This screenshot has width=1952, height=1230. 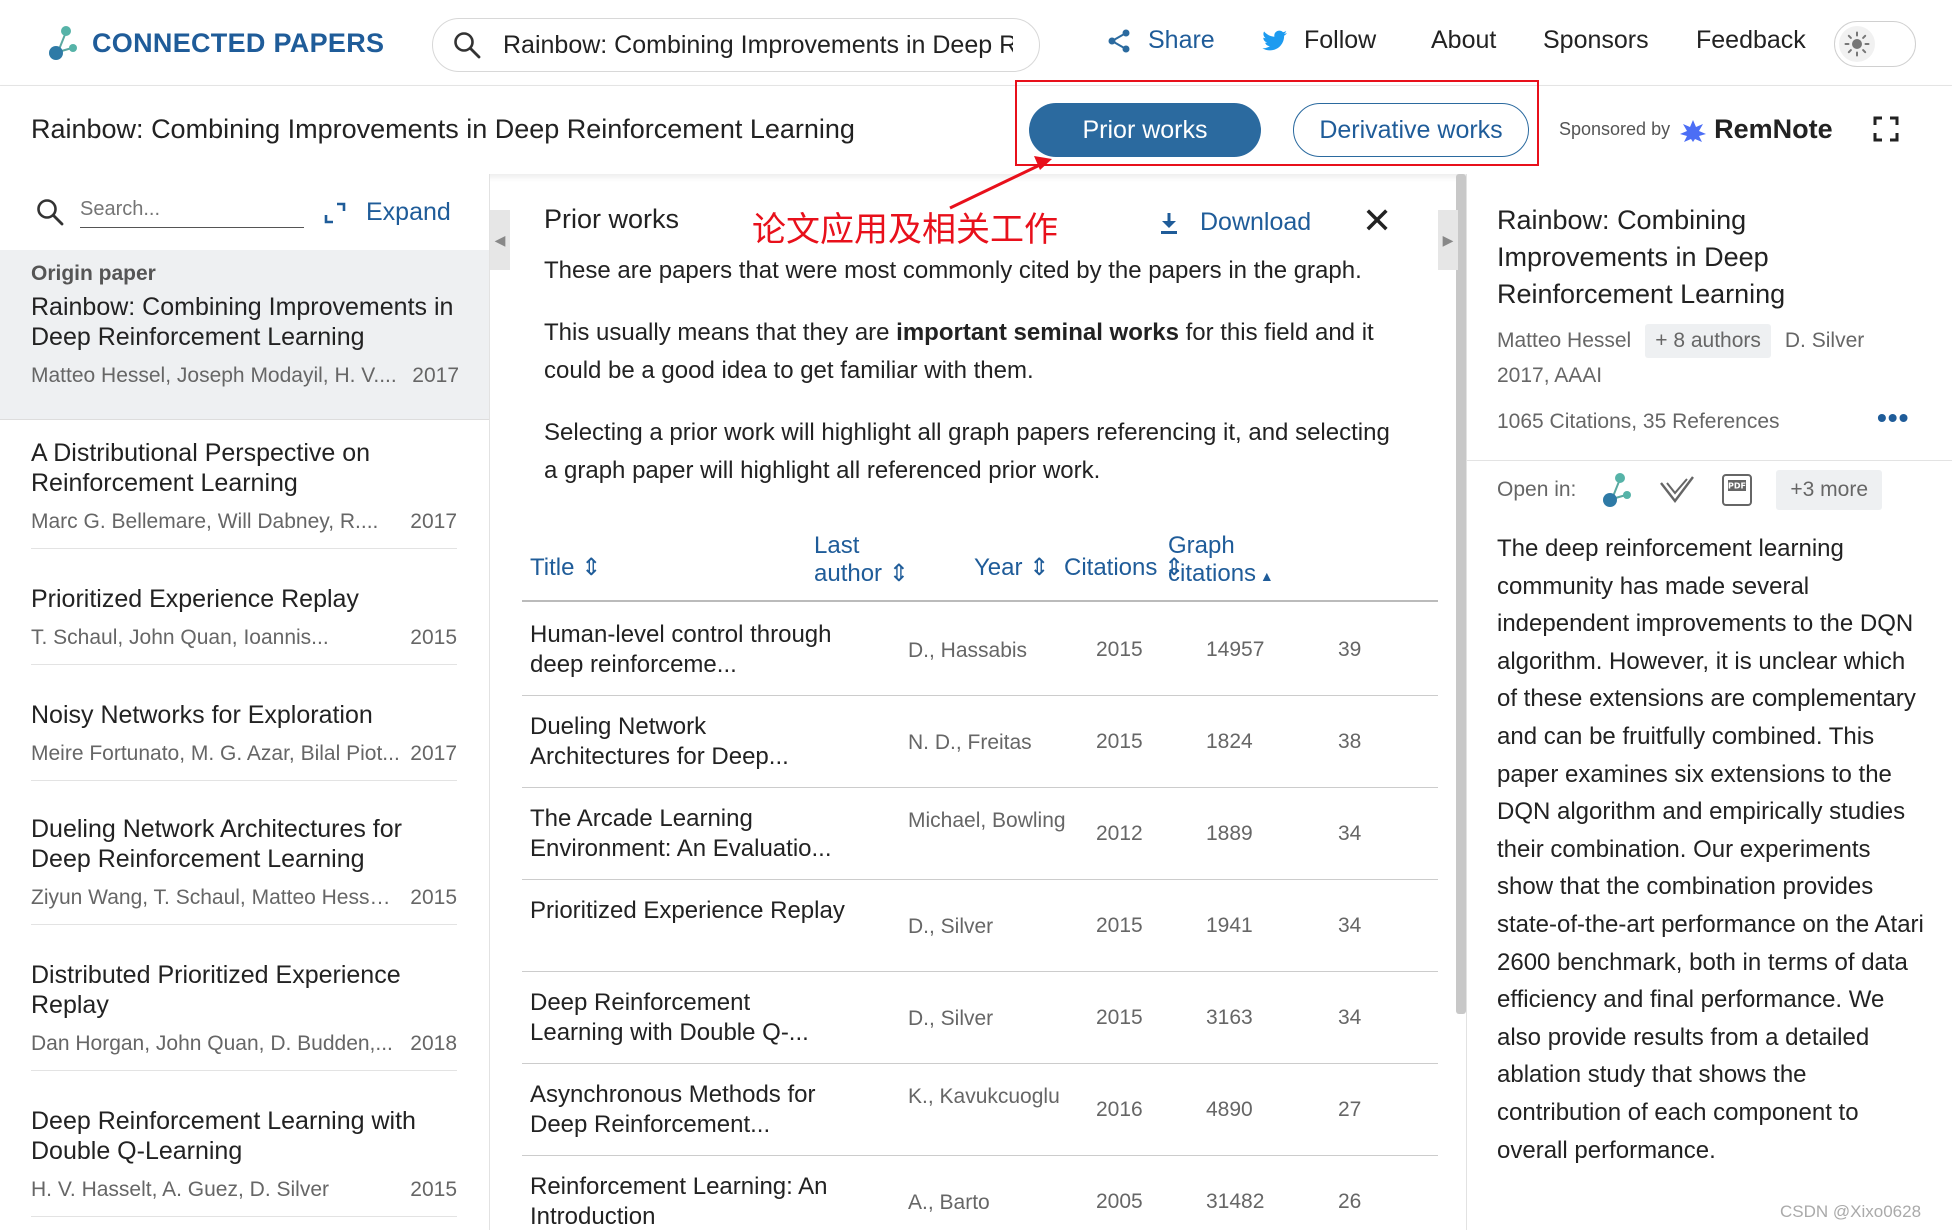 What do you see at coordinates (1221, 561) in the screenshot?
I see `col-graph-citations: Graph citations ▲` at bounding box center [1221, 561].